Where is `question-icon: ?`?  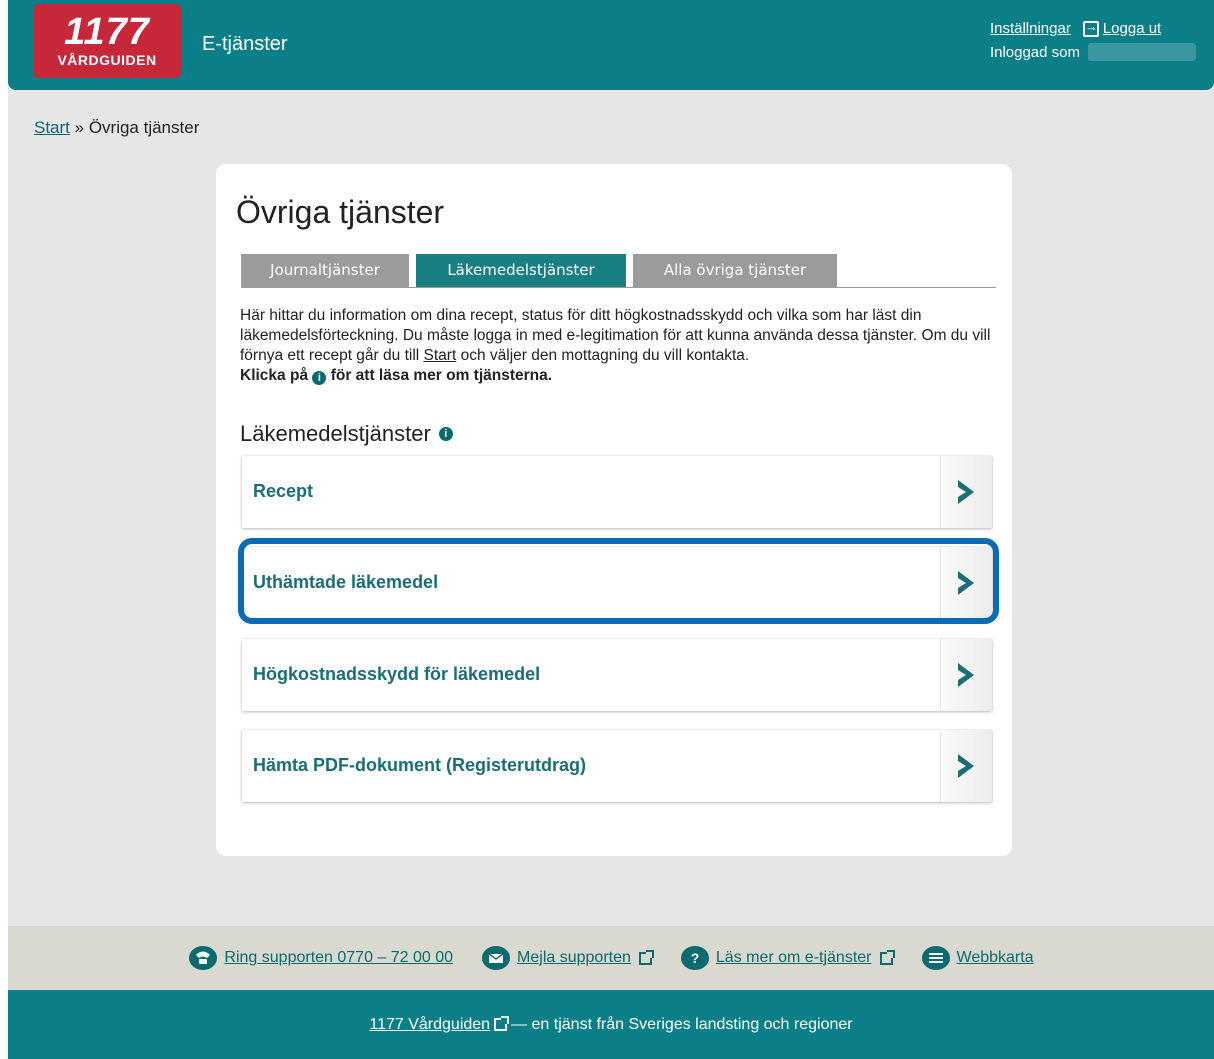 question-icon: ? is located at coordinates (694, 958).